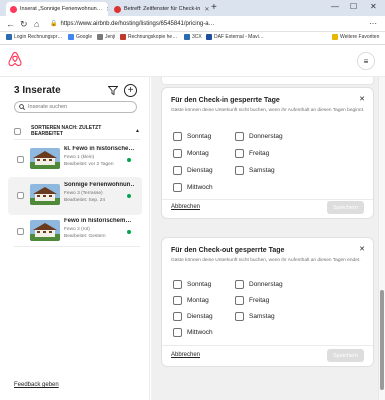 The image size is (385, 400). What do you see at coordinates (355, 37) in the screenshot?
I see `other-favorites: Weitere Favoriten` at bounding box center [355, 37].